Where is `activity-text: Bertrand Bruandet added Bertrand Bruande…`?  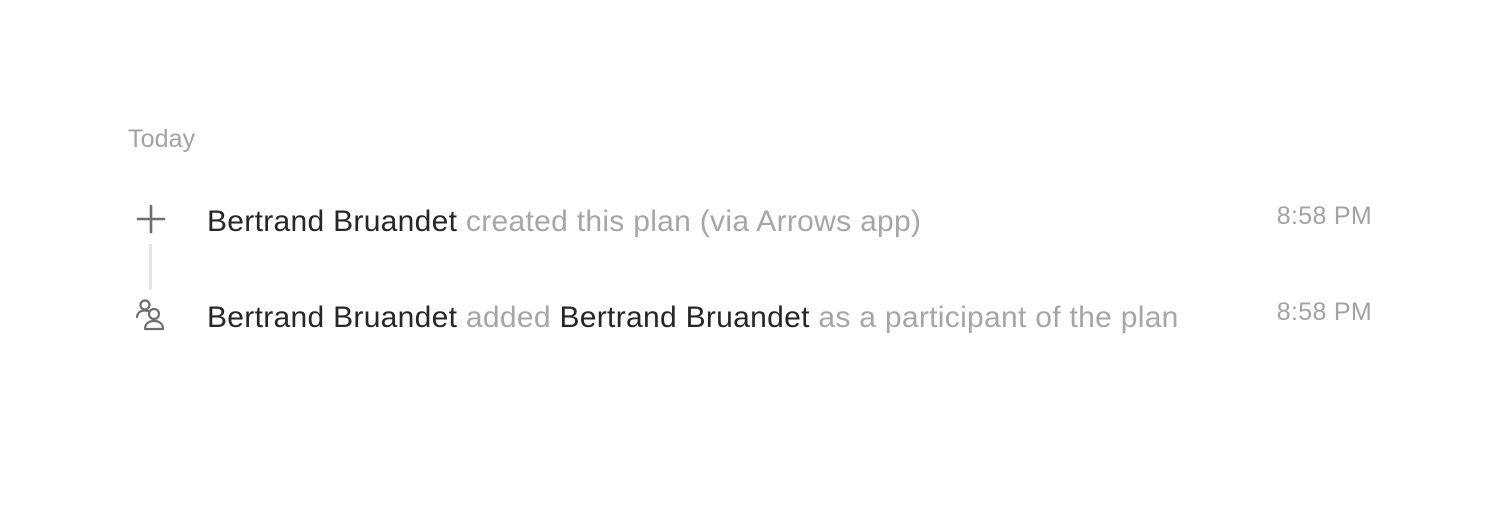
activity-text: Bertrand Bruandet added Bertrand Bruande… is located at coordinates (727, 318).